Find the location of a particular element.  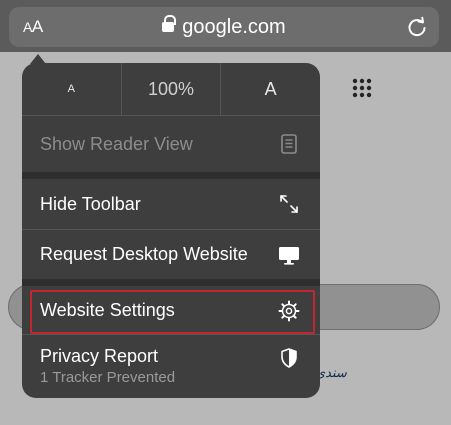

show-reader-view-item: Show Reader View is located at coordinates (171, 143).